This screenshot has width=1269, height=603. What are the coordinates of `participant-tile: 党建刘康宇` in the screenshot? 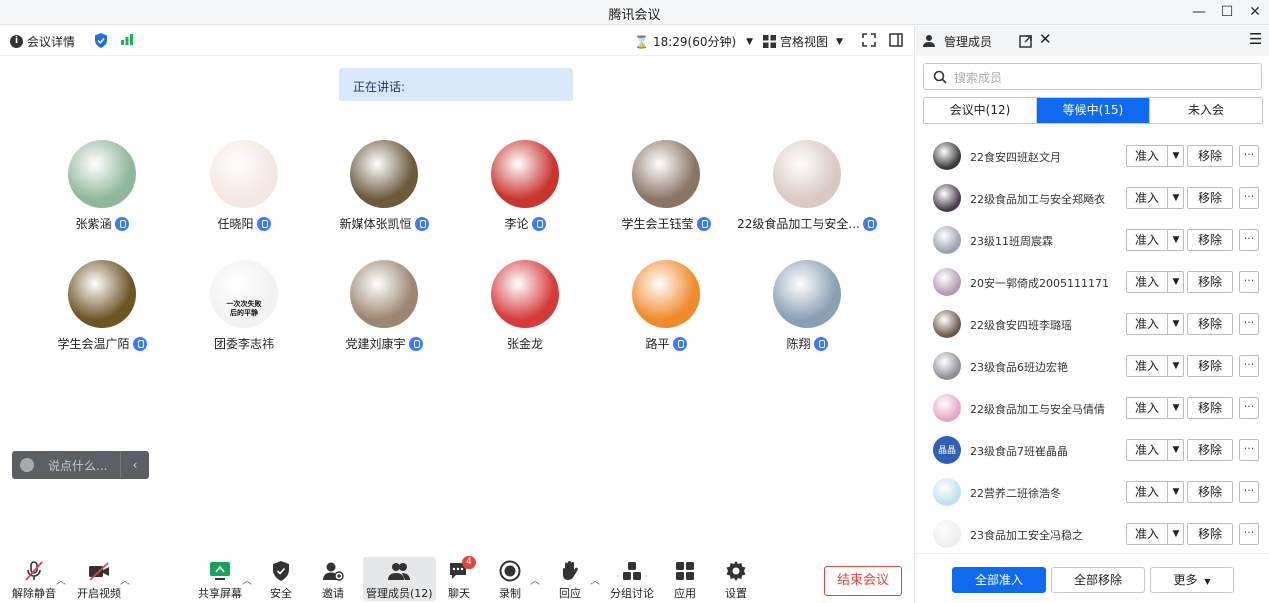 It's located at (384, 306).